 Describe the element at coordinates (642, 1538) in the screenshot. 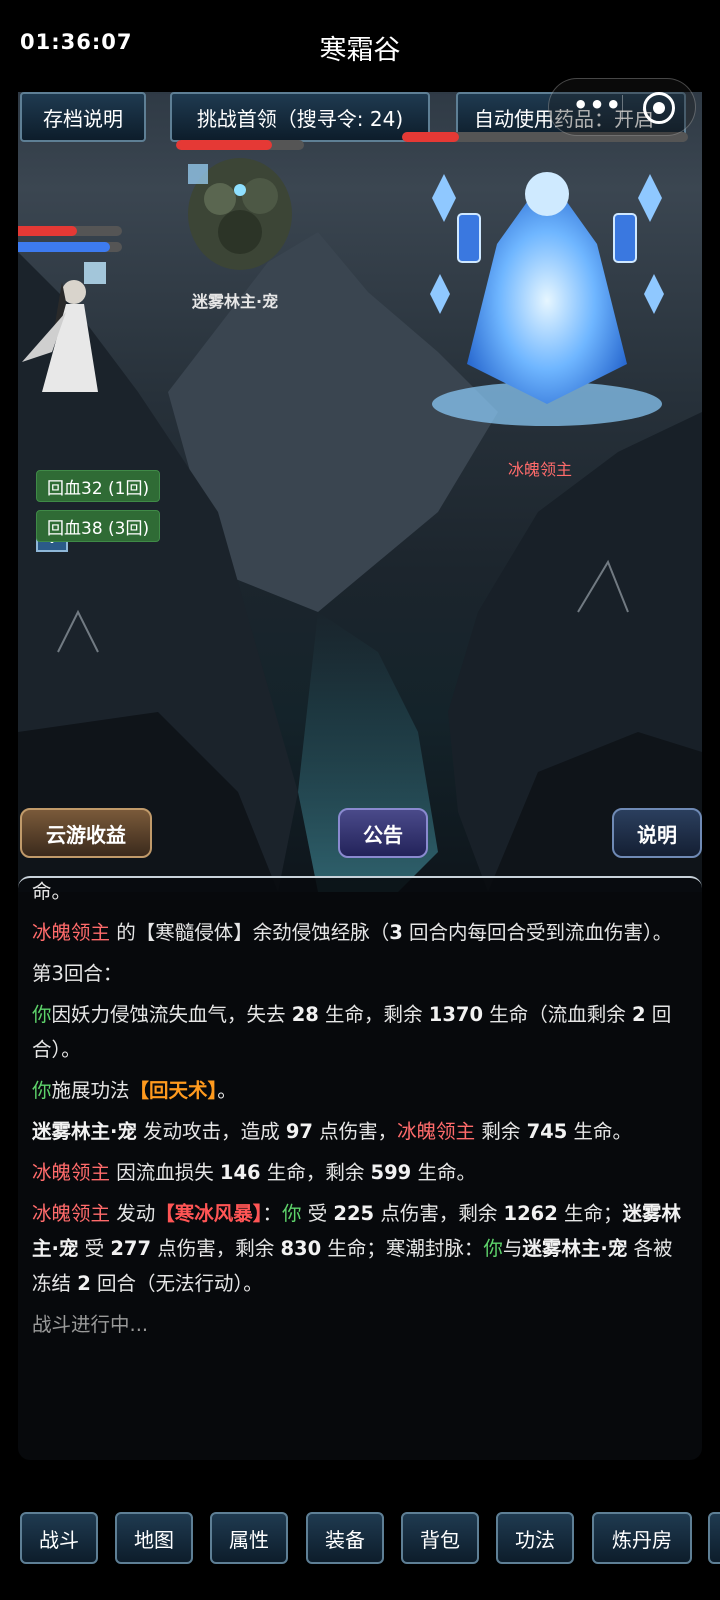

I see `nav-alchemy: 炼丹房` at that location.